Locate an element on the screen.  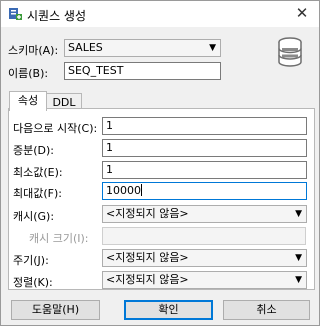
name-input: SEQ_TEST is located at coordinates (142, 71).